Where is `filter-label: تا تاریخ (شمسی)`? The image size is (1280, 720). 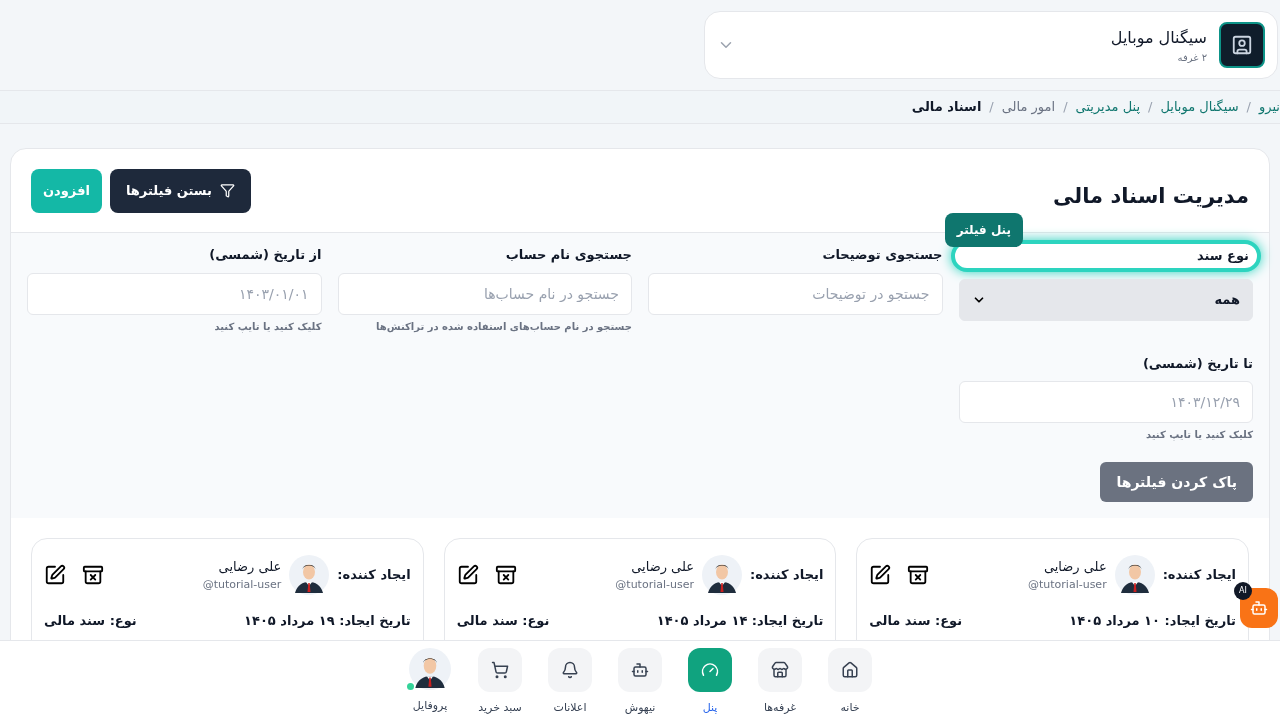
filter-label: تا تاریخ (شمسی) is located at coordinates (1197, 363).